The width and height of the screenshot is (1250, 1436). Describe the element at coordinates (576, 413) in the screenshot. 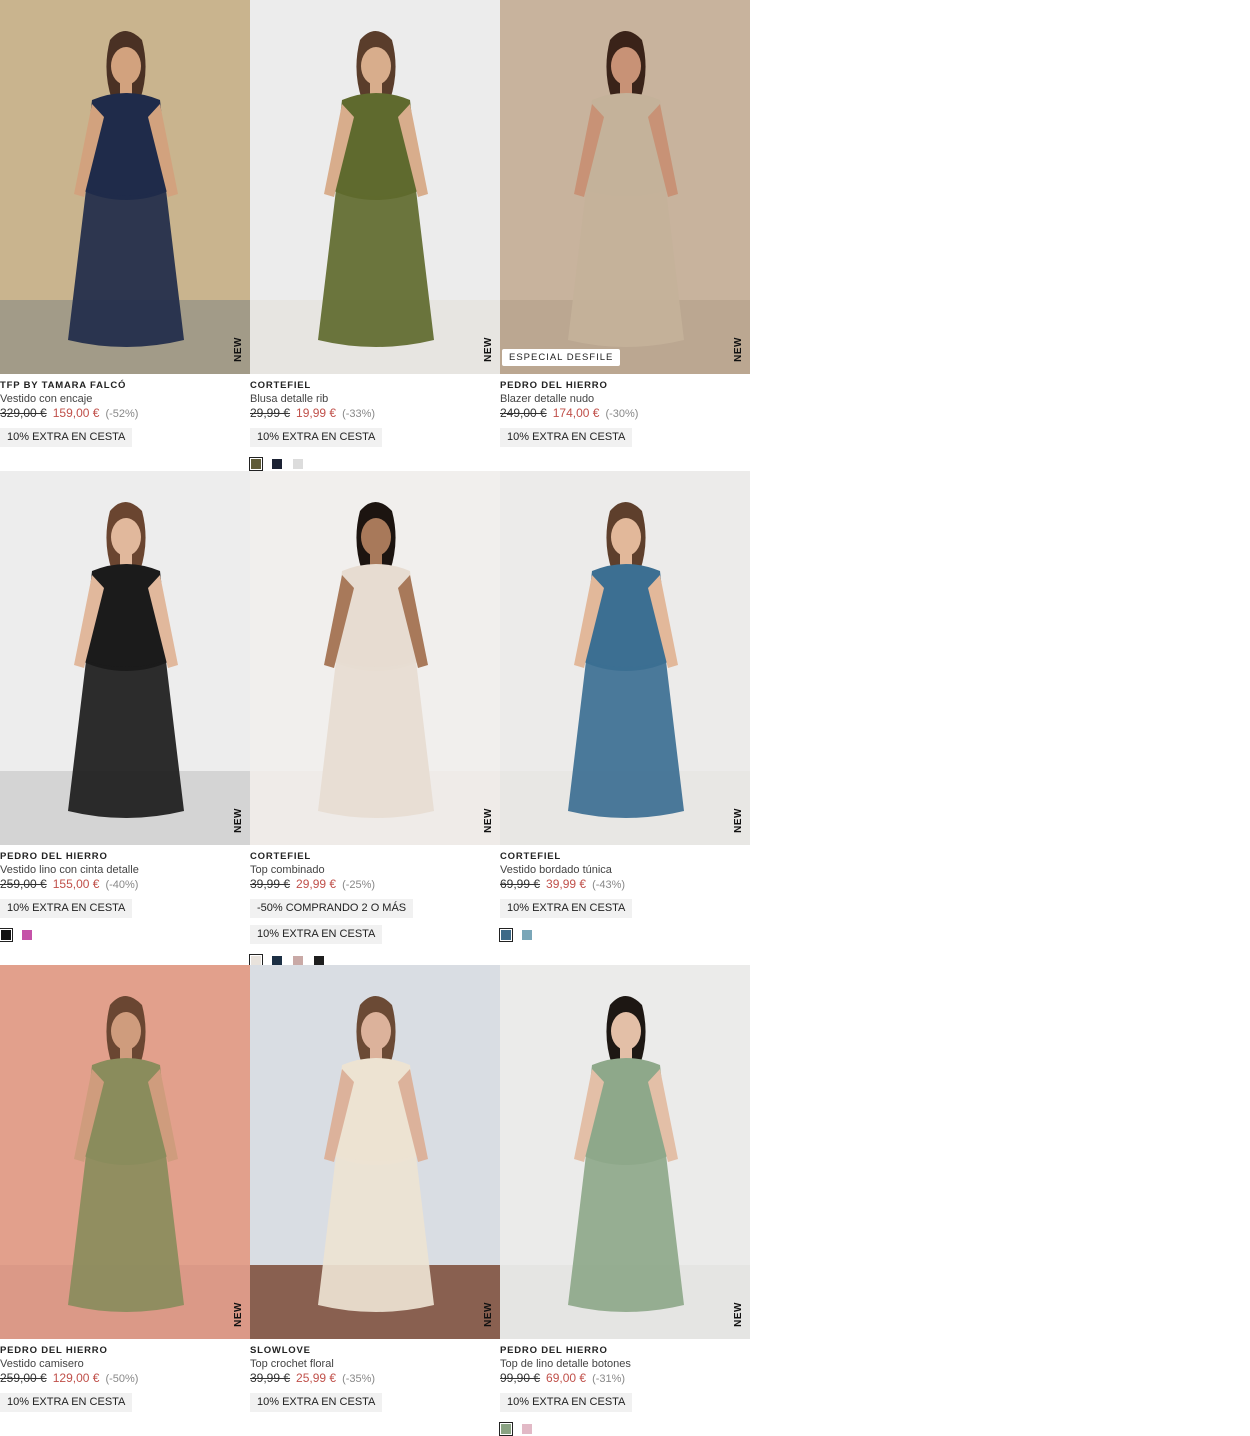

I see `sale-price: 174,00 €` at that location.